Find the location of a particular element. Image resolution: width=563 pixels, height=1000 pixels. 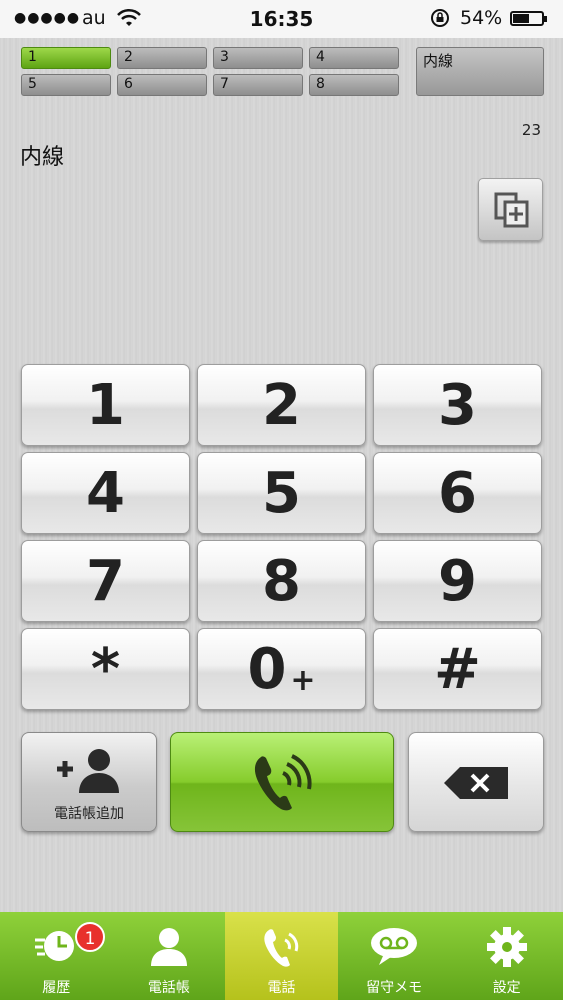

history-icon is located at coordinates (55, 946).